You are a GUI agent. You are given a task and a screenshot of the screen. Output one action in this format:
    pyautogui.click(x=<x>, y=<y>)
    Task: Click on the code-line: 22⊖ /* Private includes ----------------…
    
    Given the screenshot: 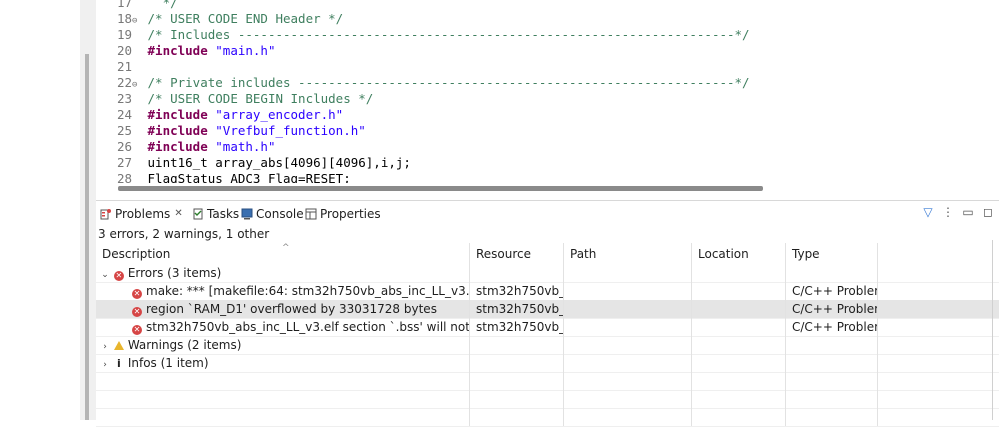 What is the action you would take?
    pyautogui.click(x=547, y=83)
    